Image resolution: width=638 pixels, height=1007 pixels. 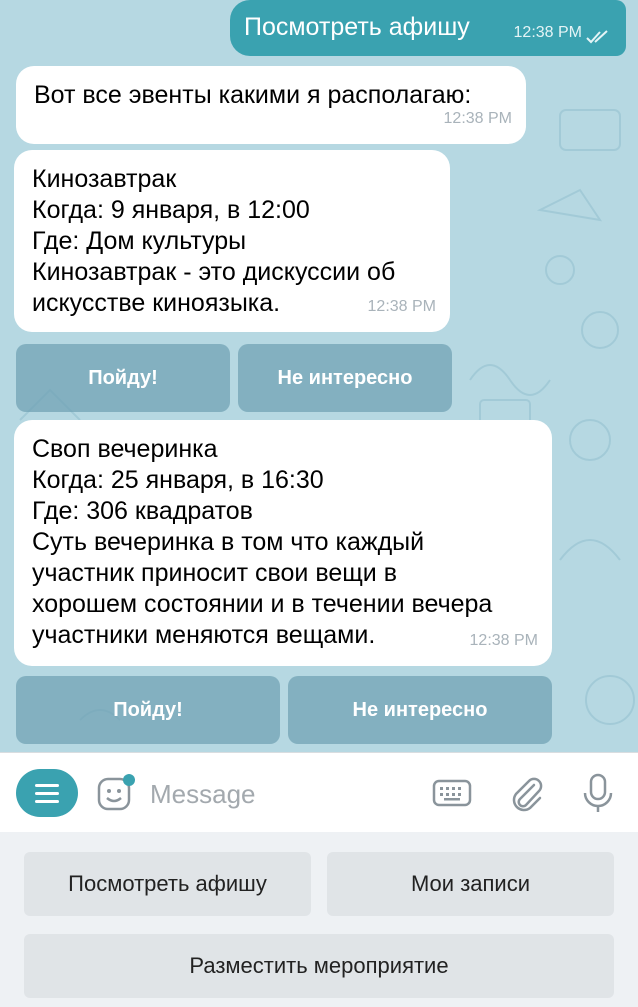 I want to click on event-where: Где: Дом культуры, so click(x=139, y=241).